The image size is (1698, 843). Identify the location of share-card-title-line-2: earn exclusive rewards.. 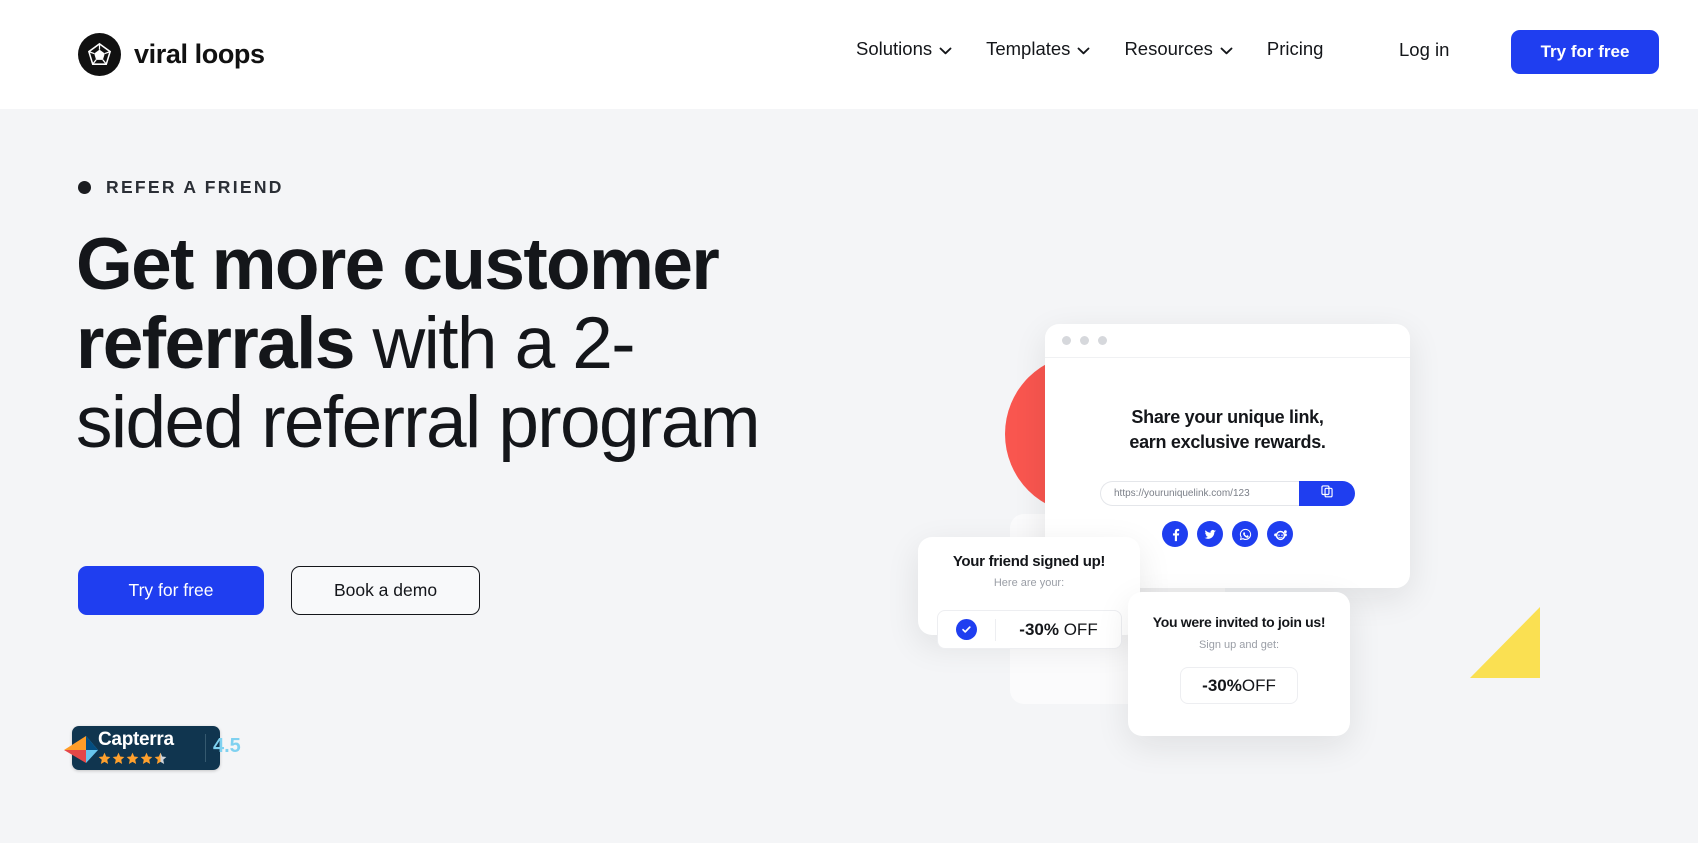
(1227, 442).